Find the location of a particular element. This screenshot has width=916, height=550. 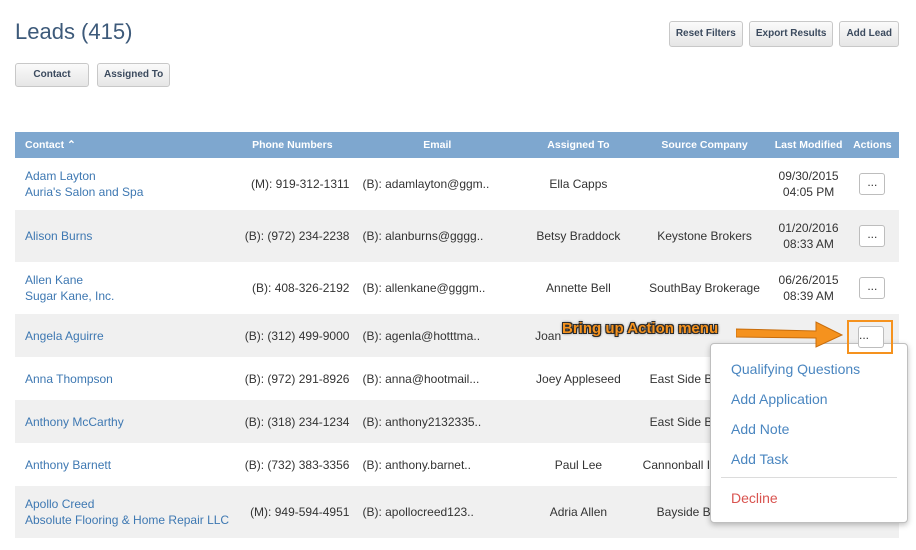

modified-time: 08:39 AM is located at coordinates (808, 296).